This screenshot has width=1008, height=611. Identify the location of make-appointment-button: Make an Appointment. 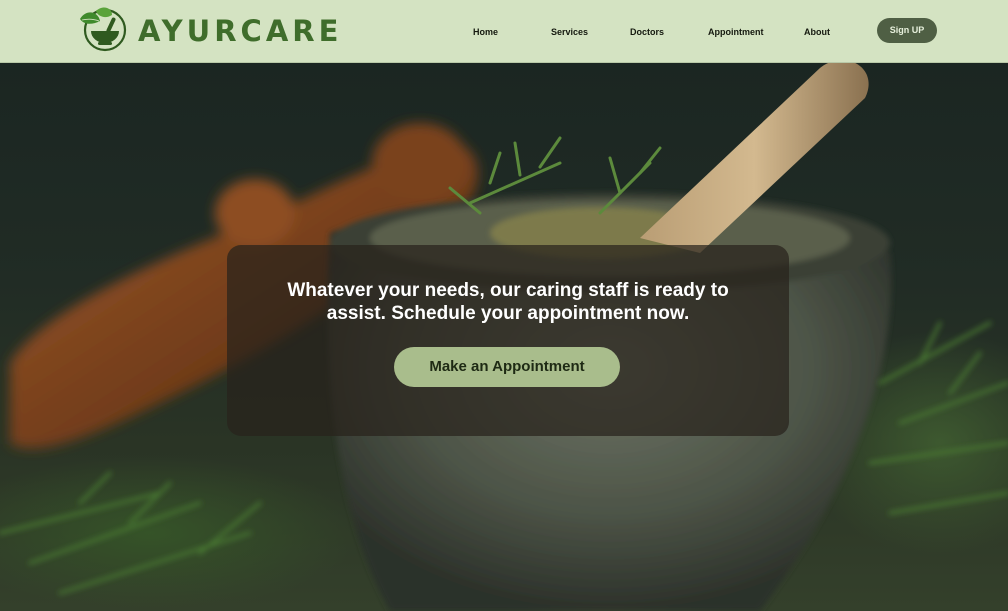
(507, 367).